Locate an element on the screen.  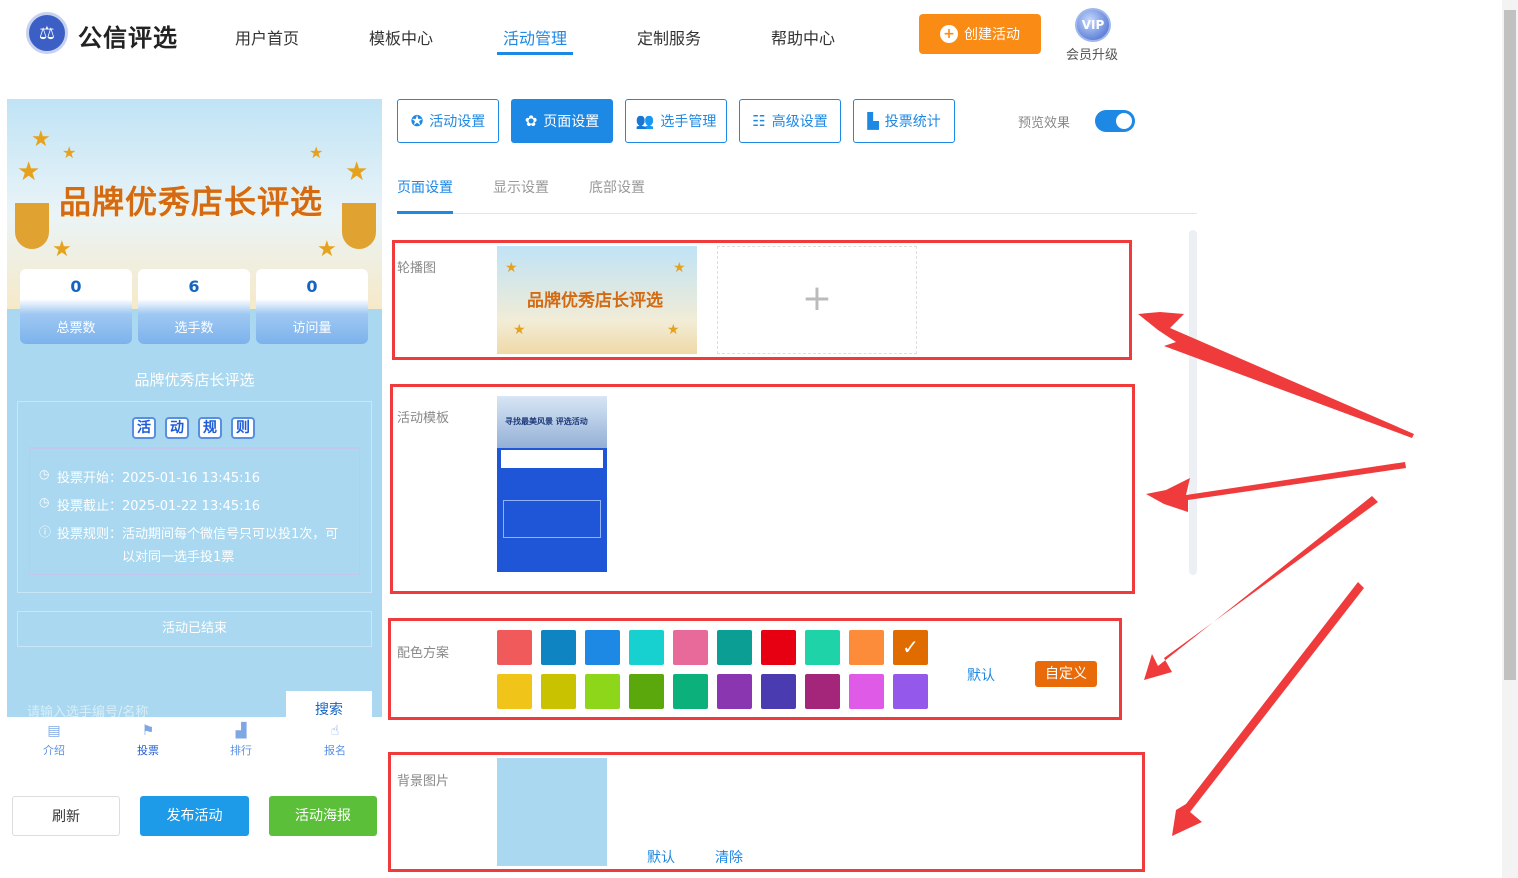
toolbar-label: 活动设置 is located at coordinates (457, 122).